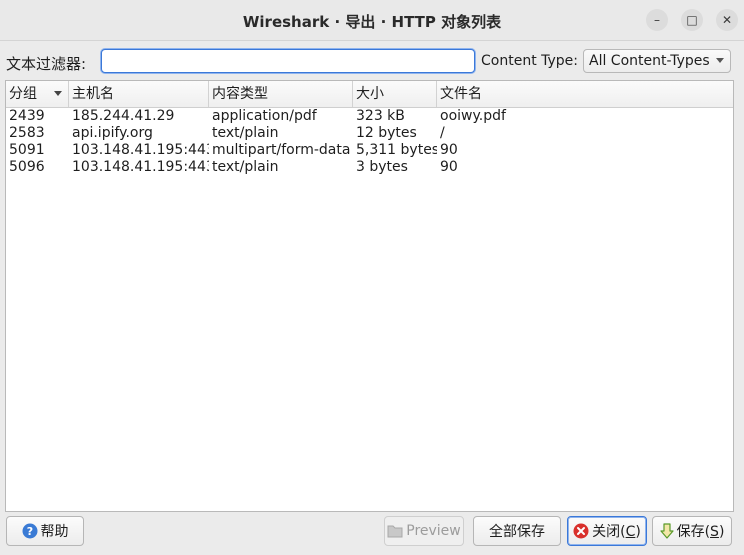  I want to click on cell-size: 3 bytes, so click(382, 167).